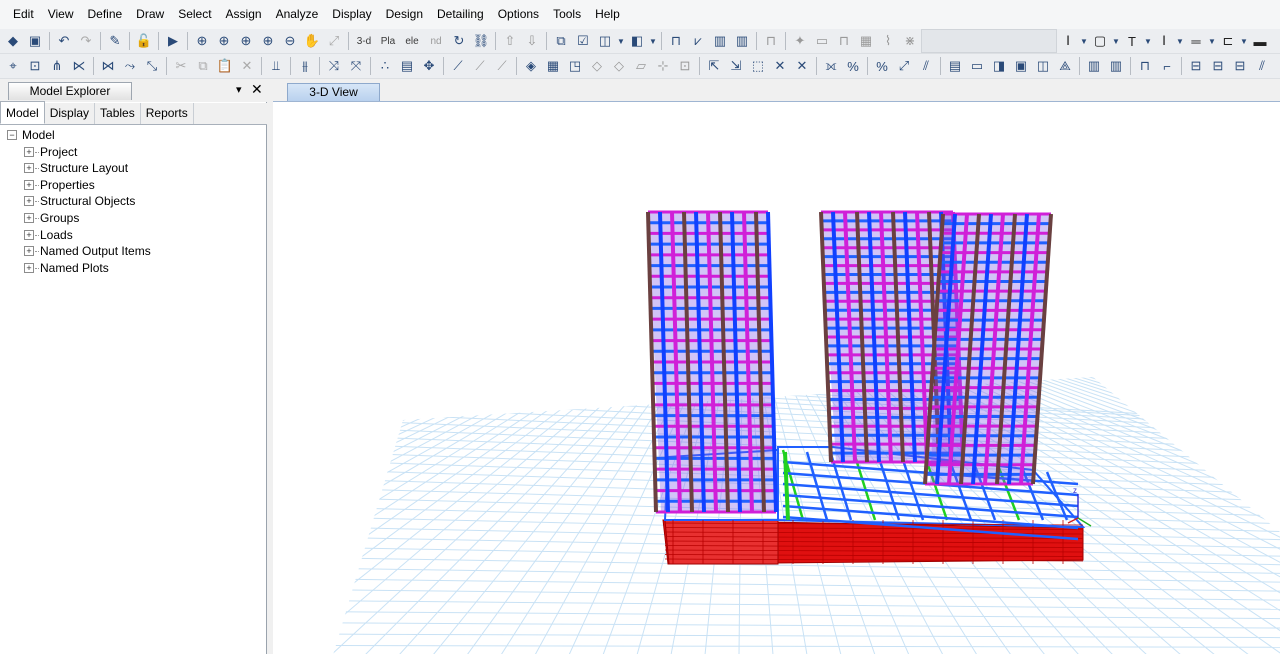 Image resolution: width=1280 pixels, height=654 pixels. What do you see at coordinates (64, 41) in the screenshot?
I see `undo-icon: ↶` at bounding box center [64, 41].